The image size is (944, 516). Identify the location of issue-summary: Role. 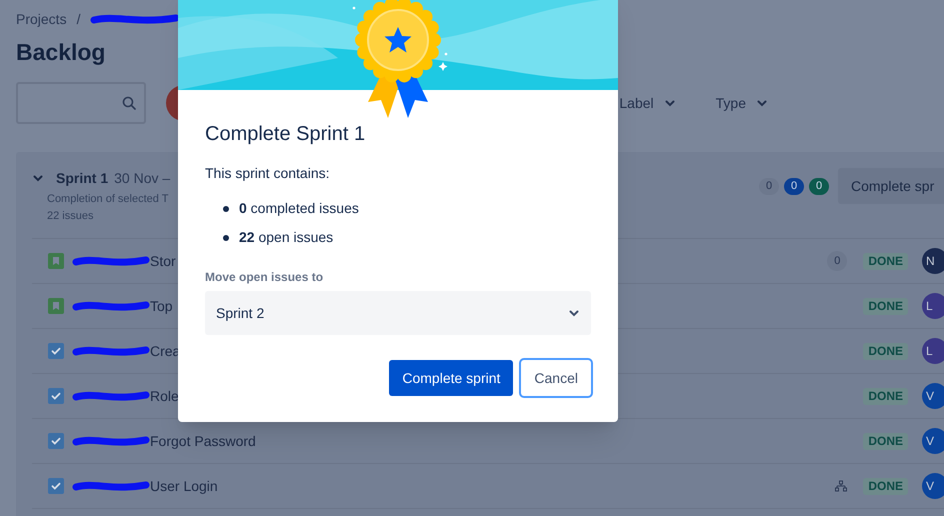
(164, 396).